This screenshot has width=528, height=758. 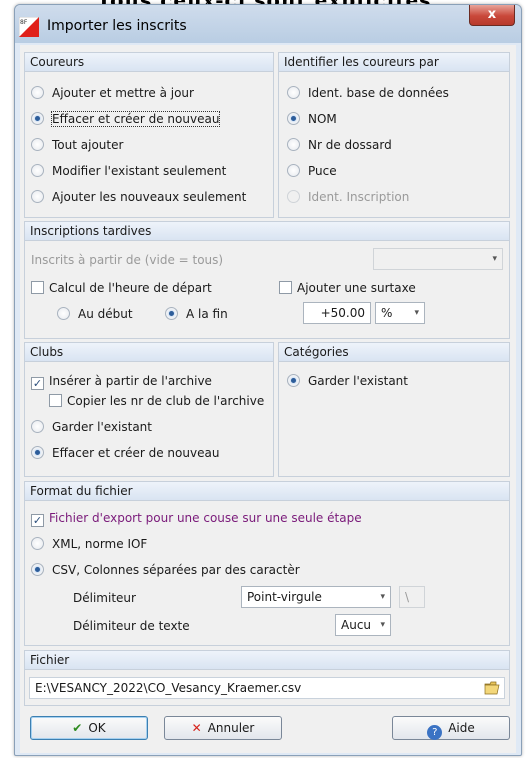 I want to click on identifier-option-3: Puce, so click(x=312, y=171).